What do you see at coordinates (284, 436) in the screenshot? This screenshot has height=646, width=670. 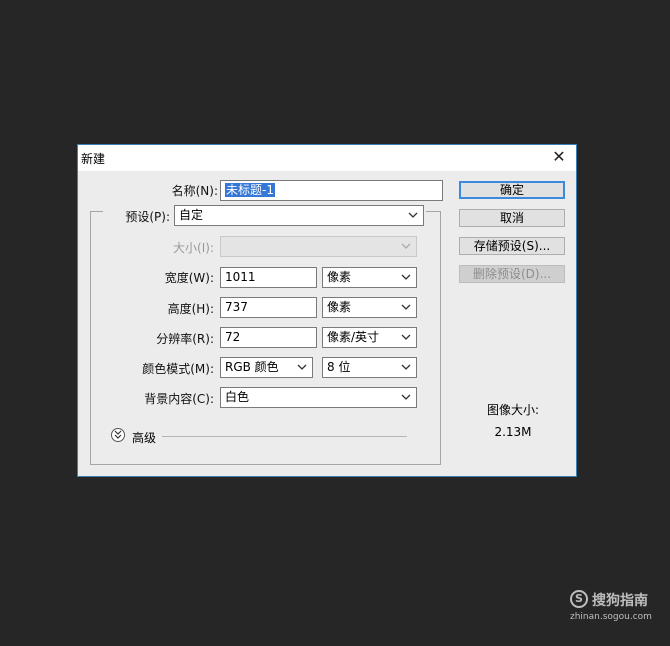 I see `advanced-divider` at bounding box center [284, 436].